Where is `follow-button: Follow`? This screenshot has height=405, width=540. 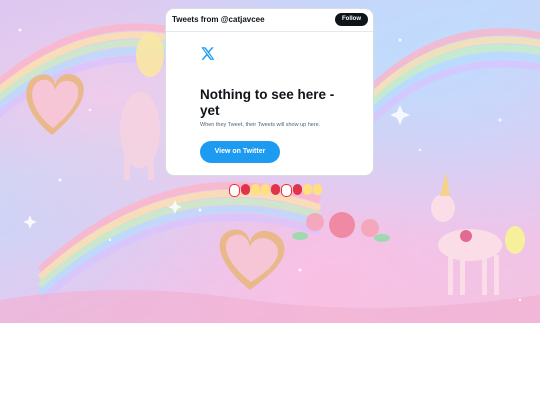 follow-button: Follow is located at coordinates (351, 19).